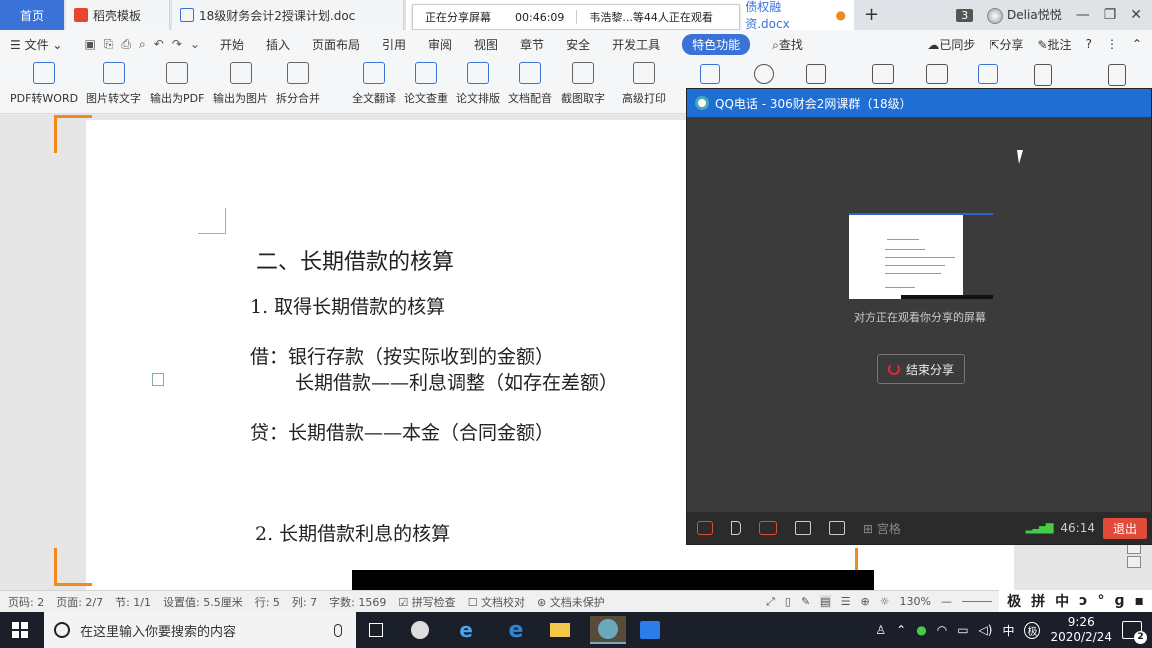  I want to click on save-icon: ▣, so click(89, 44).